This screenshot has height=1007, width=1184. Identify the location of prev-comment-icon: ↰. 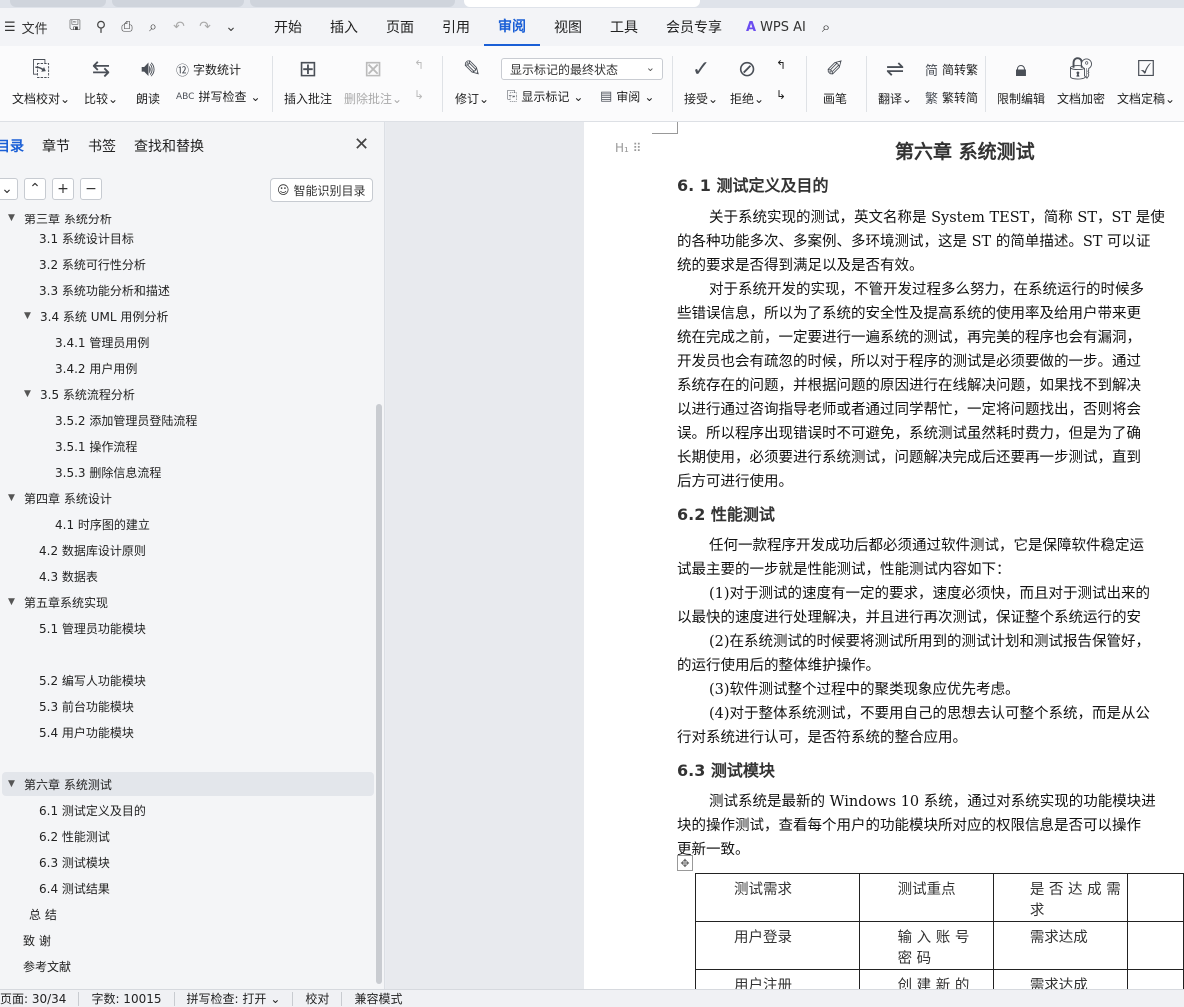
(419, 65).